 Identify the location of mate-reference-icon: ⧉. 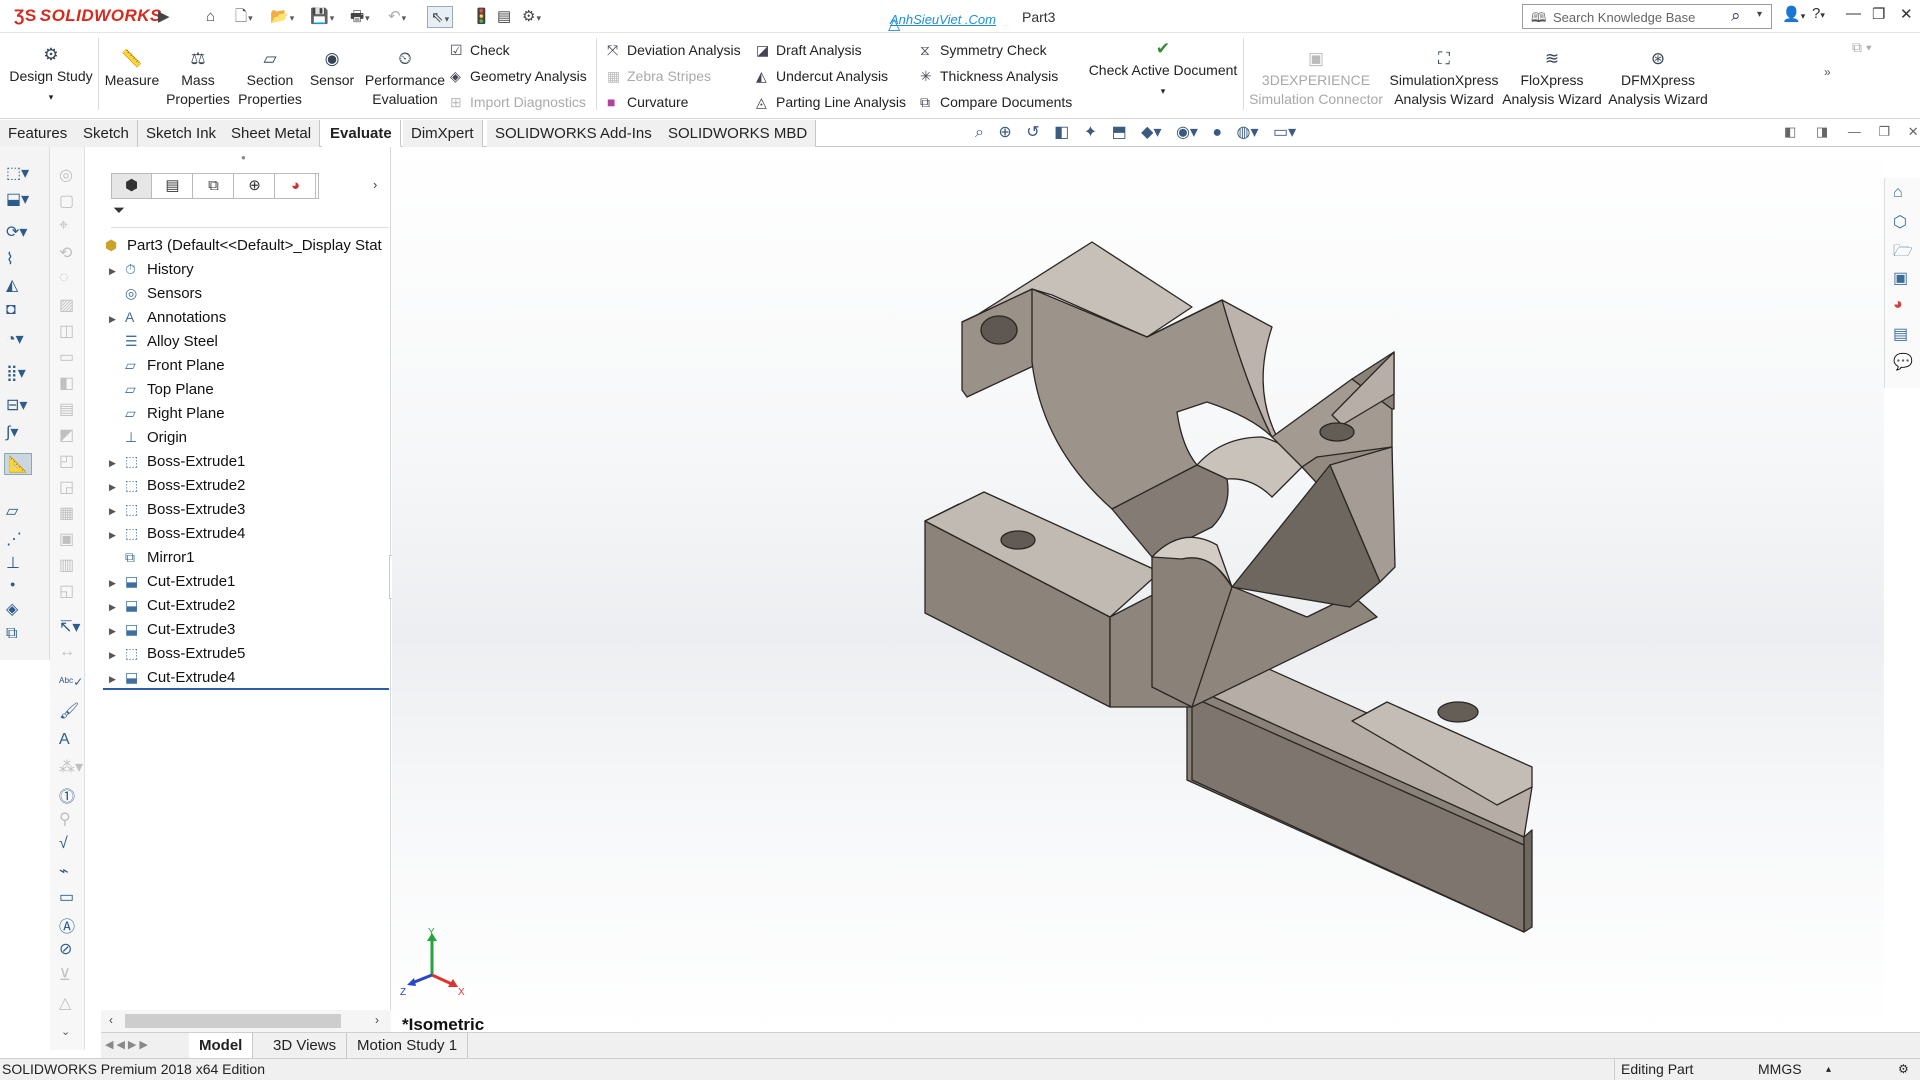
(11, 634).